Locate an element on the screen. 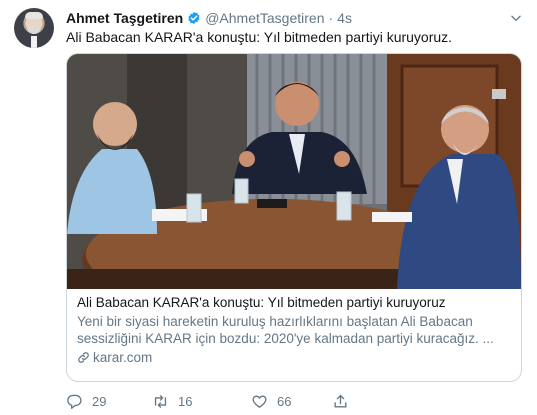 The height and width of the screenshot is (415, 537). card-domain-text: karar.com is located at coordinates (122, 357).